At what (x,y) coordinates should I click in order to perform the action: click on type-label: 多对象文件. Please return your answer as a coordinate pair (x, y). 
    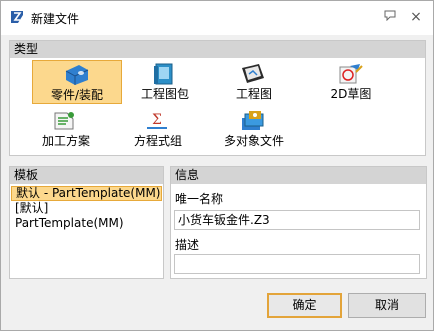
    Looking at the image, I should click on (253, 141).